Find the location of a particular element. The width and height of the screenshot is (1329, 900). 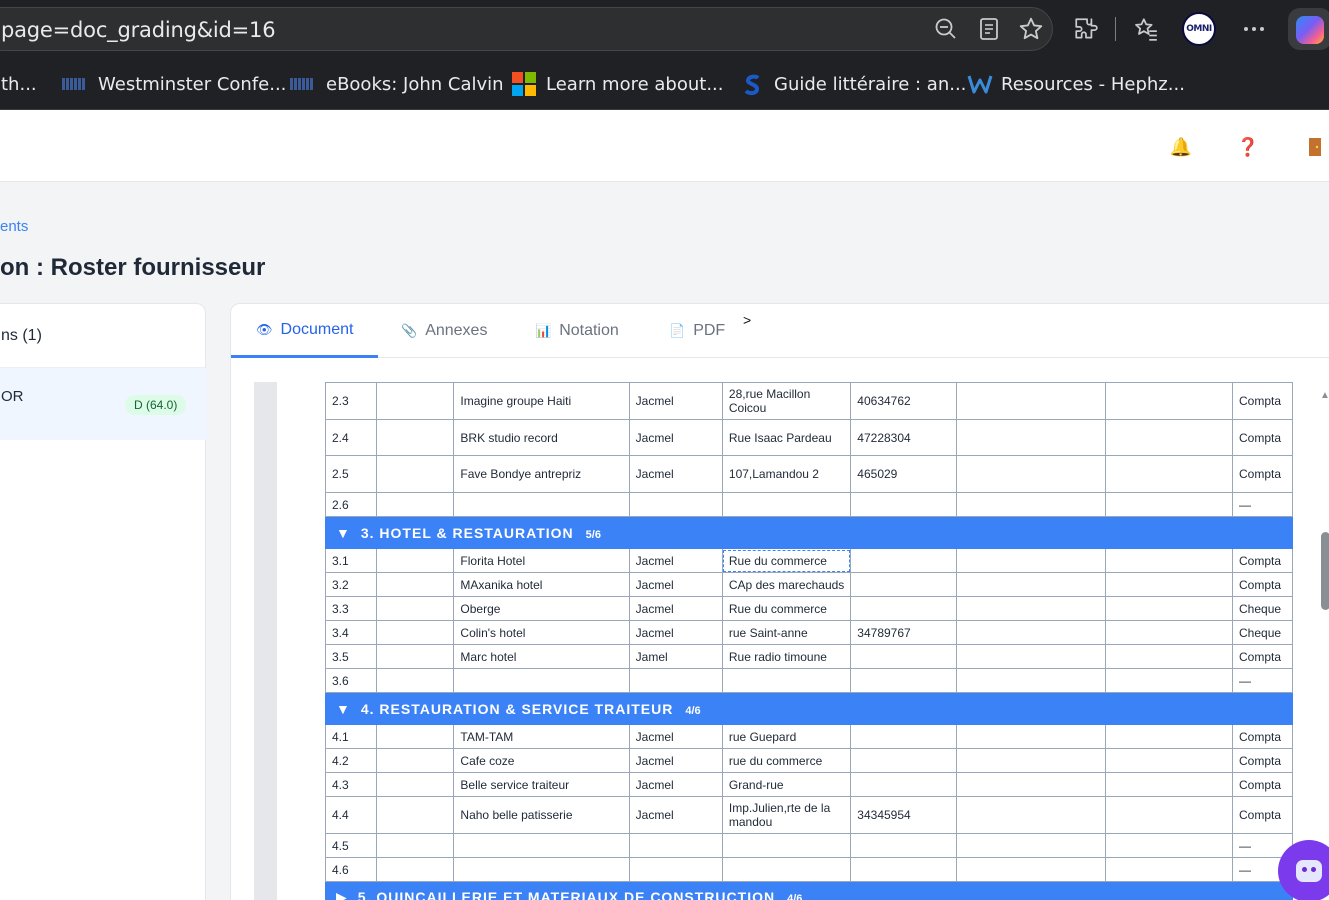

row-number: 4.4 is located at coordinates (351, 815).